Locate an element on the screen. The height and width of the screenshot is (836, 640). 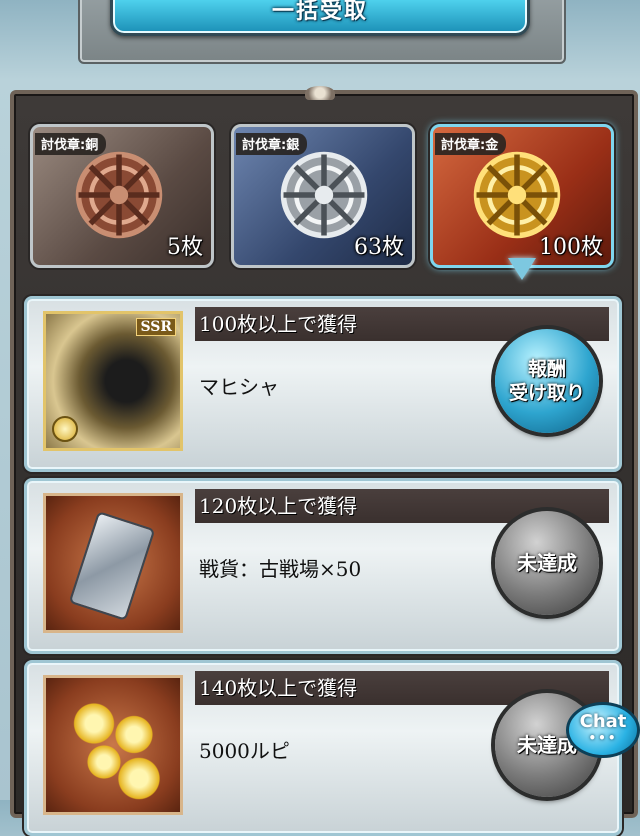
panel-crest-icon is located at coordinates (320, 93).